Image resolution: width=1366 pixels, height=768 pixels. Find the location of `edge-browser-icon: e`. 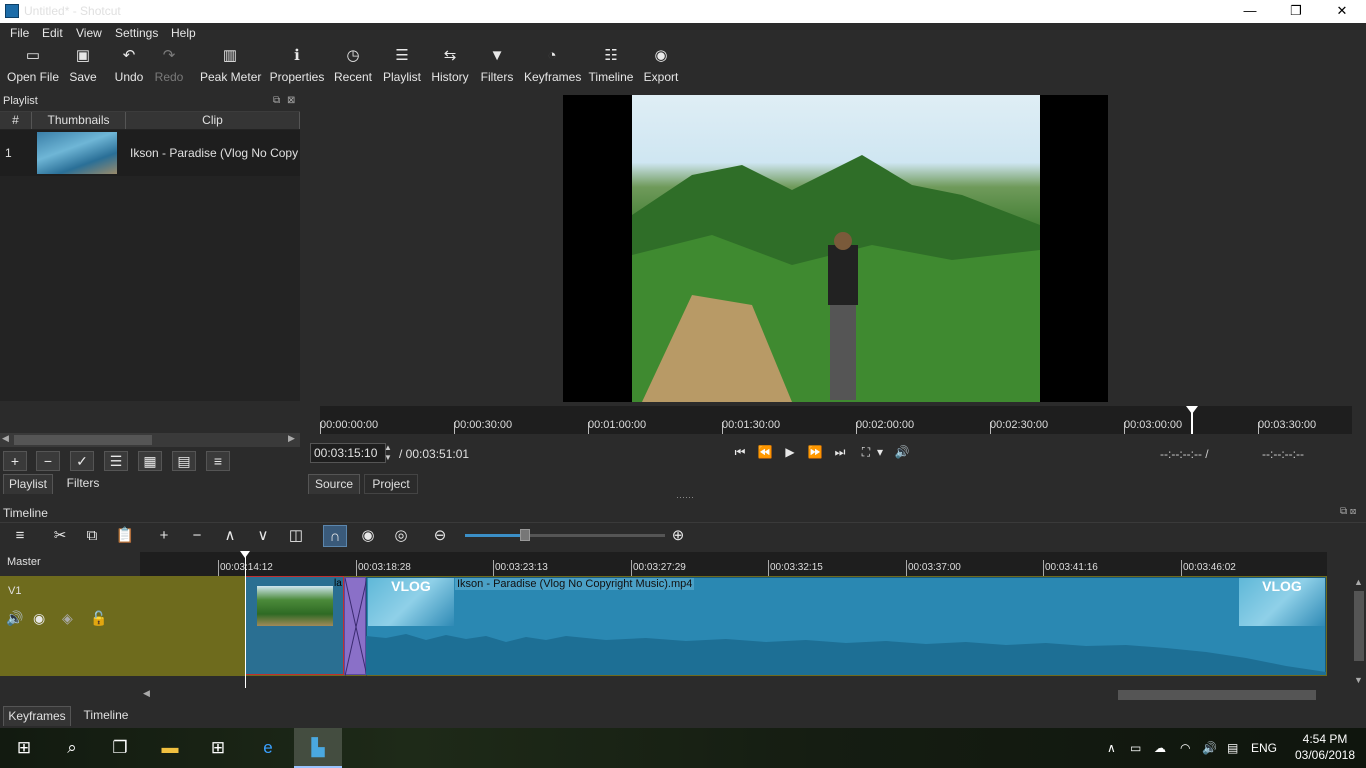

edge-browser-icon: e is located at coordinates (268, 748).